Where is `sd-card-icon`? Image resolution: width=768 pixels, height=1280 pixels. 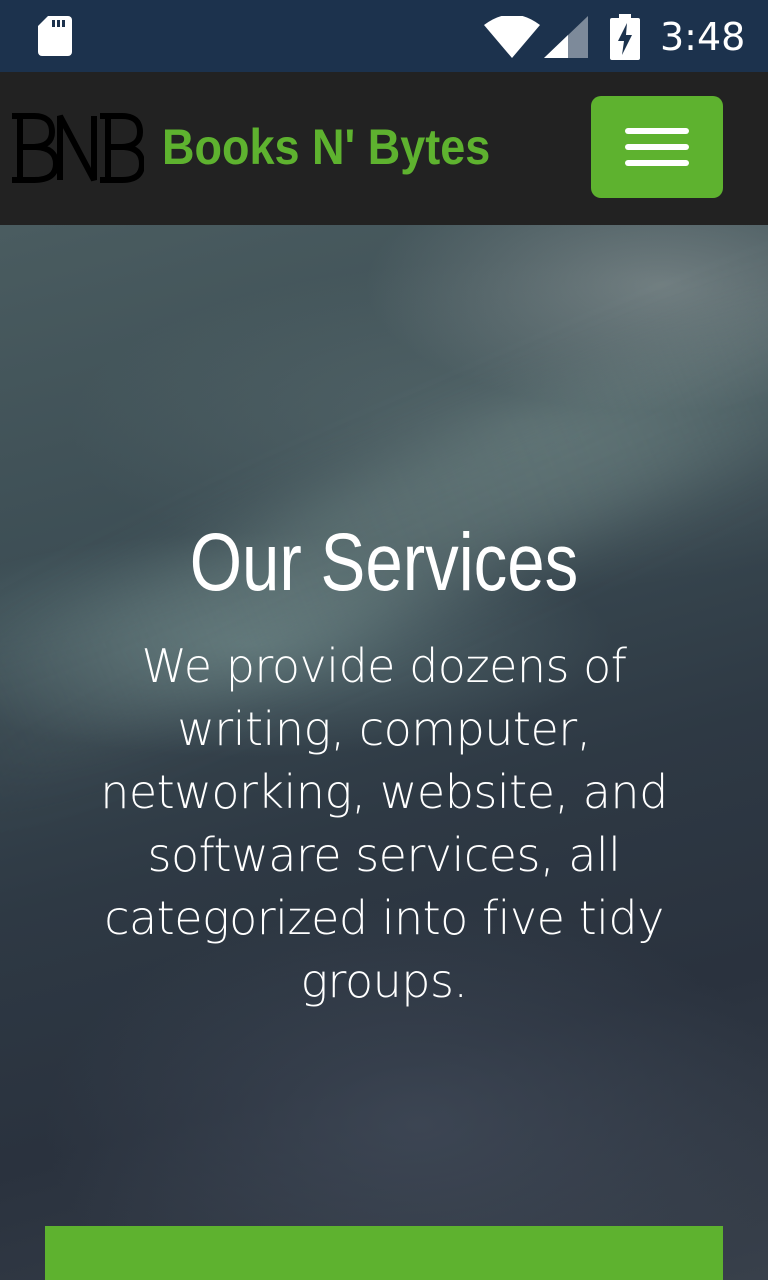 sd-card-icon is located at coordinates (55, 36).